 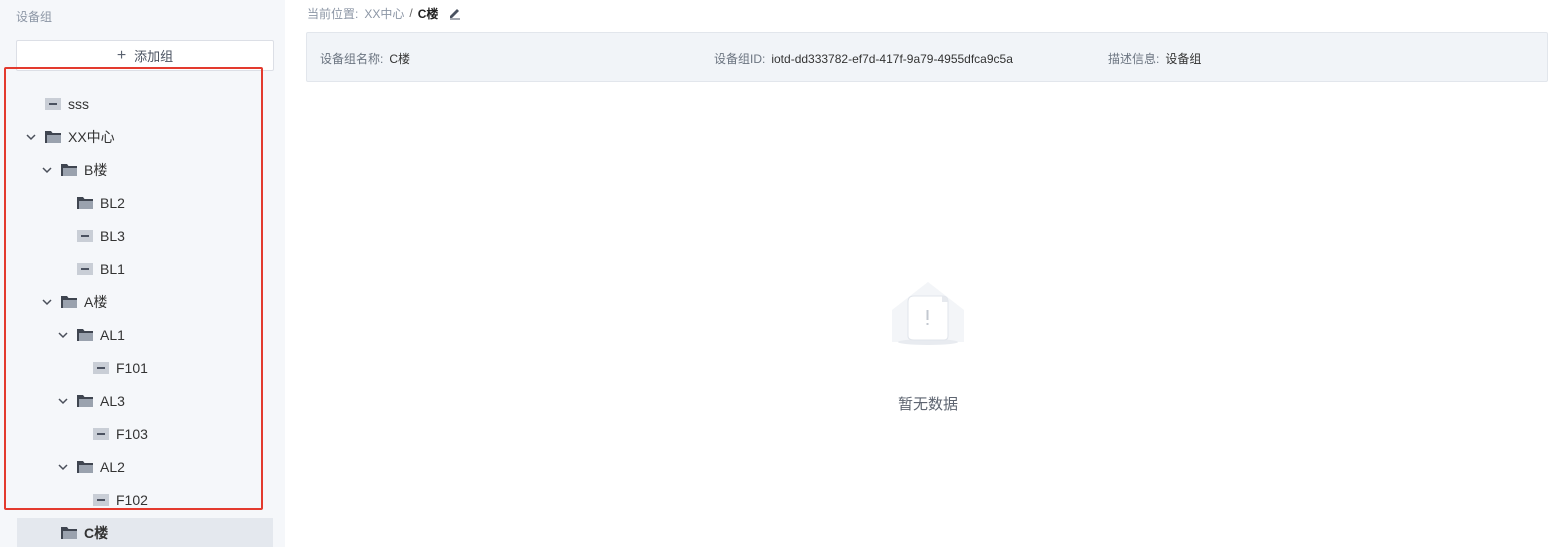 I want to click on group-desc-value: 设备组, so click(x=1183, y=59).